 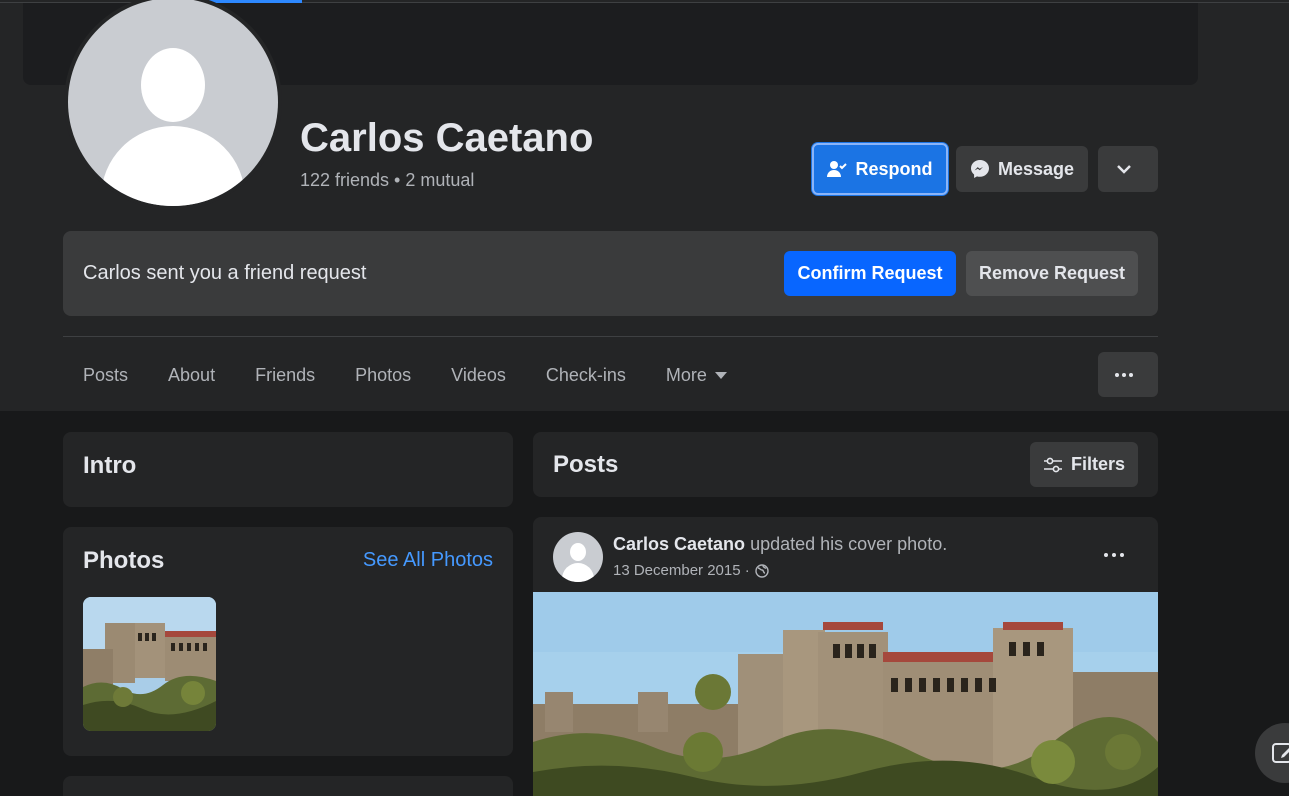 What do you see at coordinates (124, 560) in the screenshot?
I see `photos-title: Photos` at bounding box center [124, 560].